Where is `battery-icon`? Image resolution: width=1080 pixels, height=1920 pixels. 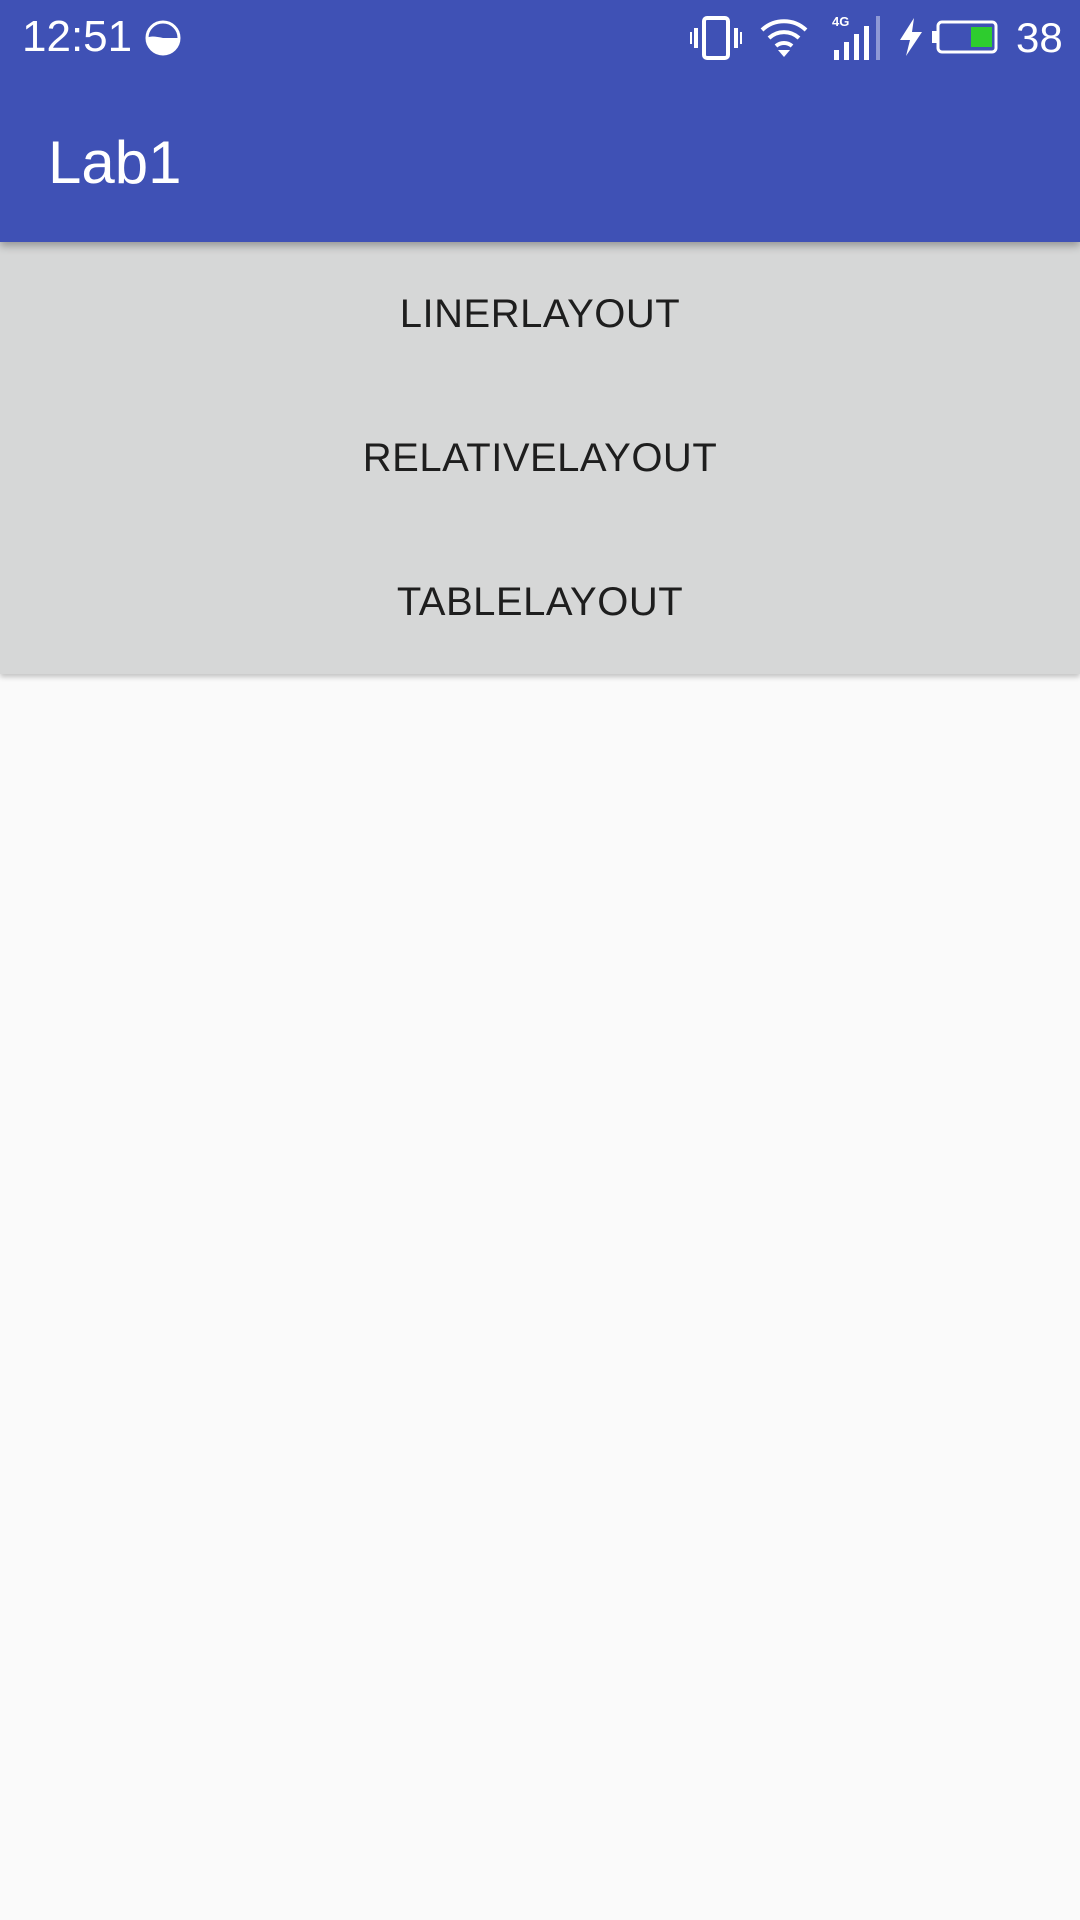
battery-icon is located at coordinates (965, 37).